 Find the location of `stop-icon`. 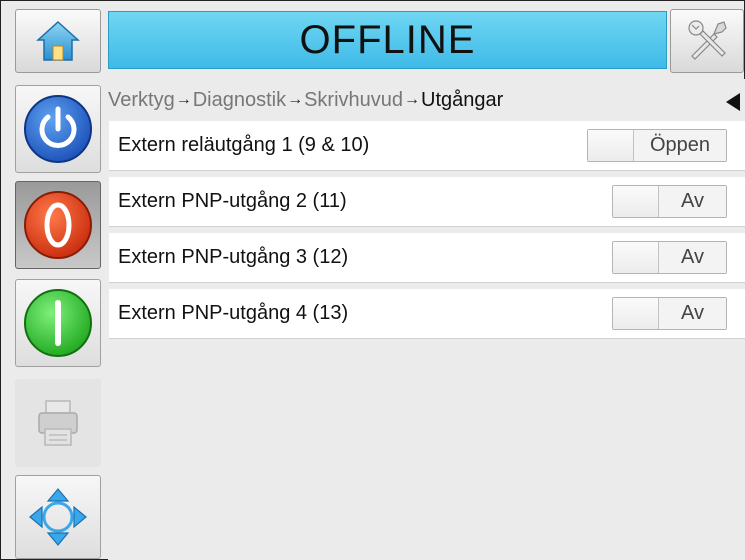

stop-icon is located at coordinates (58, 225).